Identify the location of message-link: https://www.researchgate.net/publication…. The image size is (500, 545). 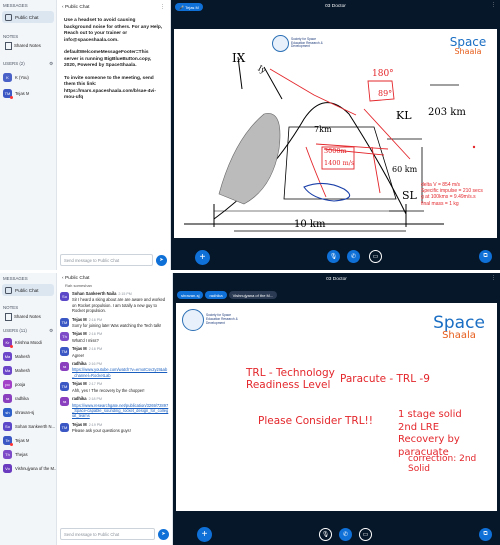
(120, 411).